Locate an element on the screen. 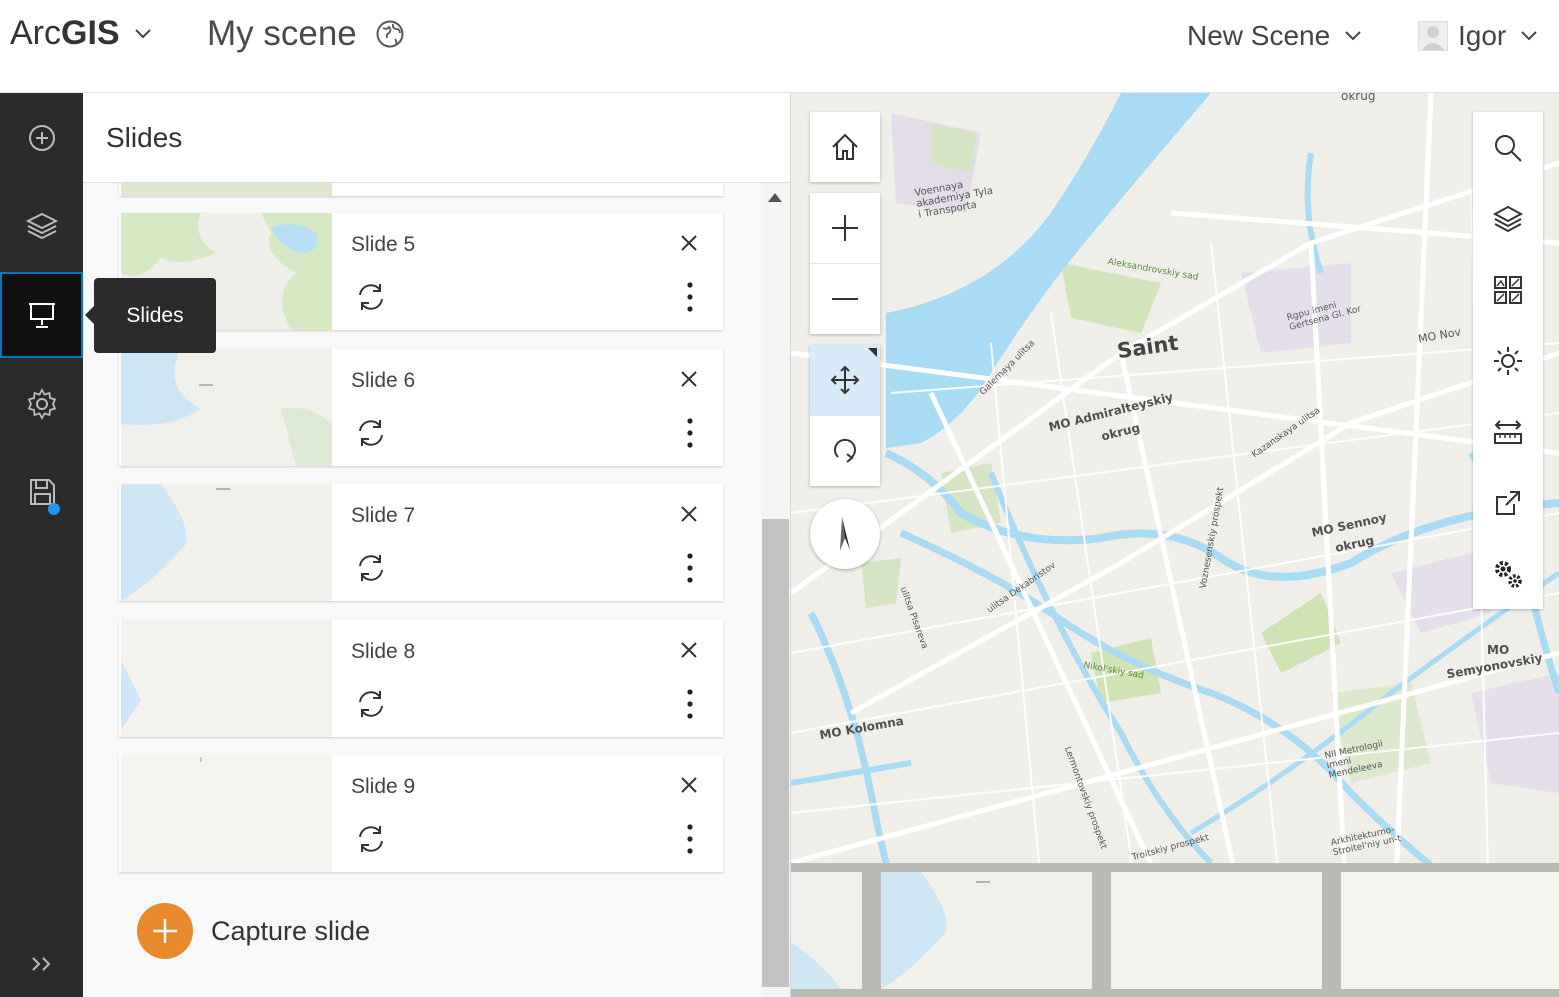 Image resolution: width=1559 pixels, height=997 pixels. search-button is located at coordinates (1508, 147).